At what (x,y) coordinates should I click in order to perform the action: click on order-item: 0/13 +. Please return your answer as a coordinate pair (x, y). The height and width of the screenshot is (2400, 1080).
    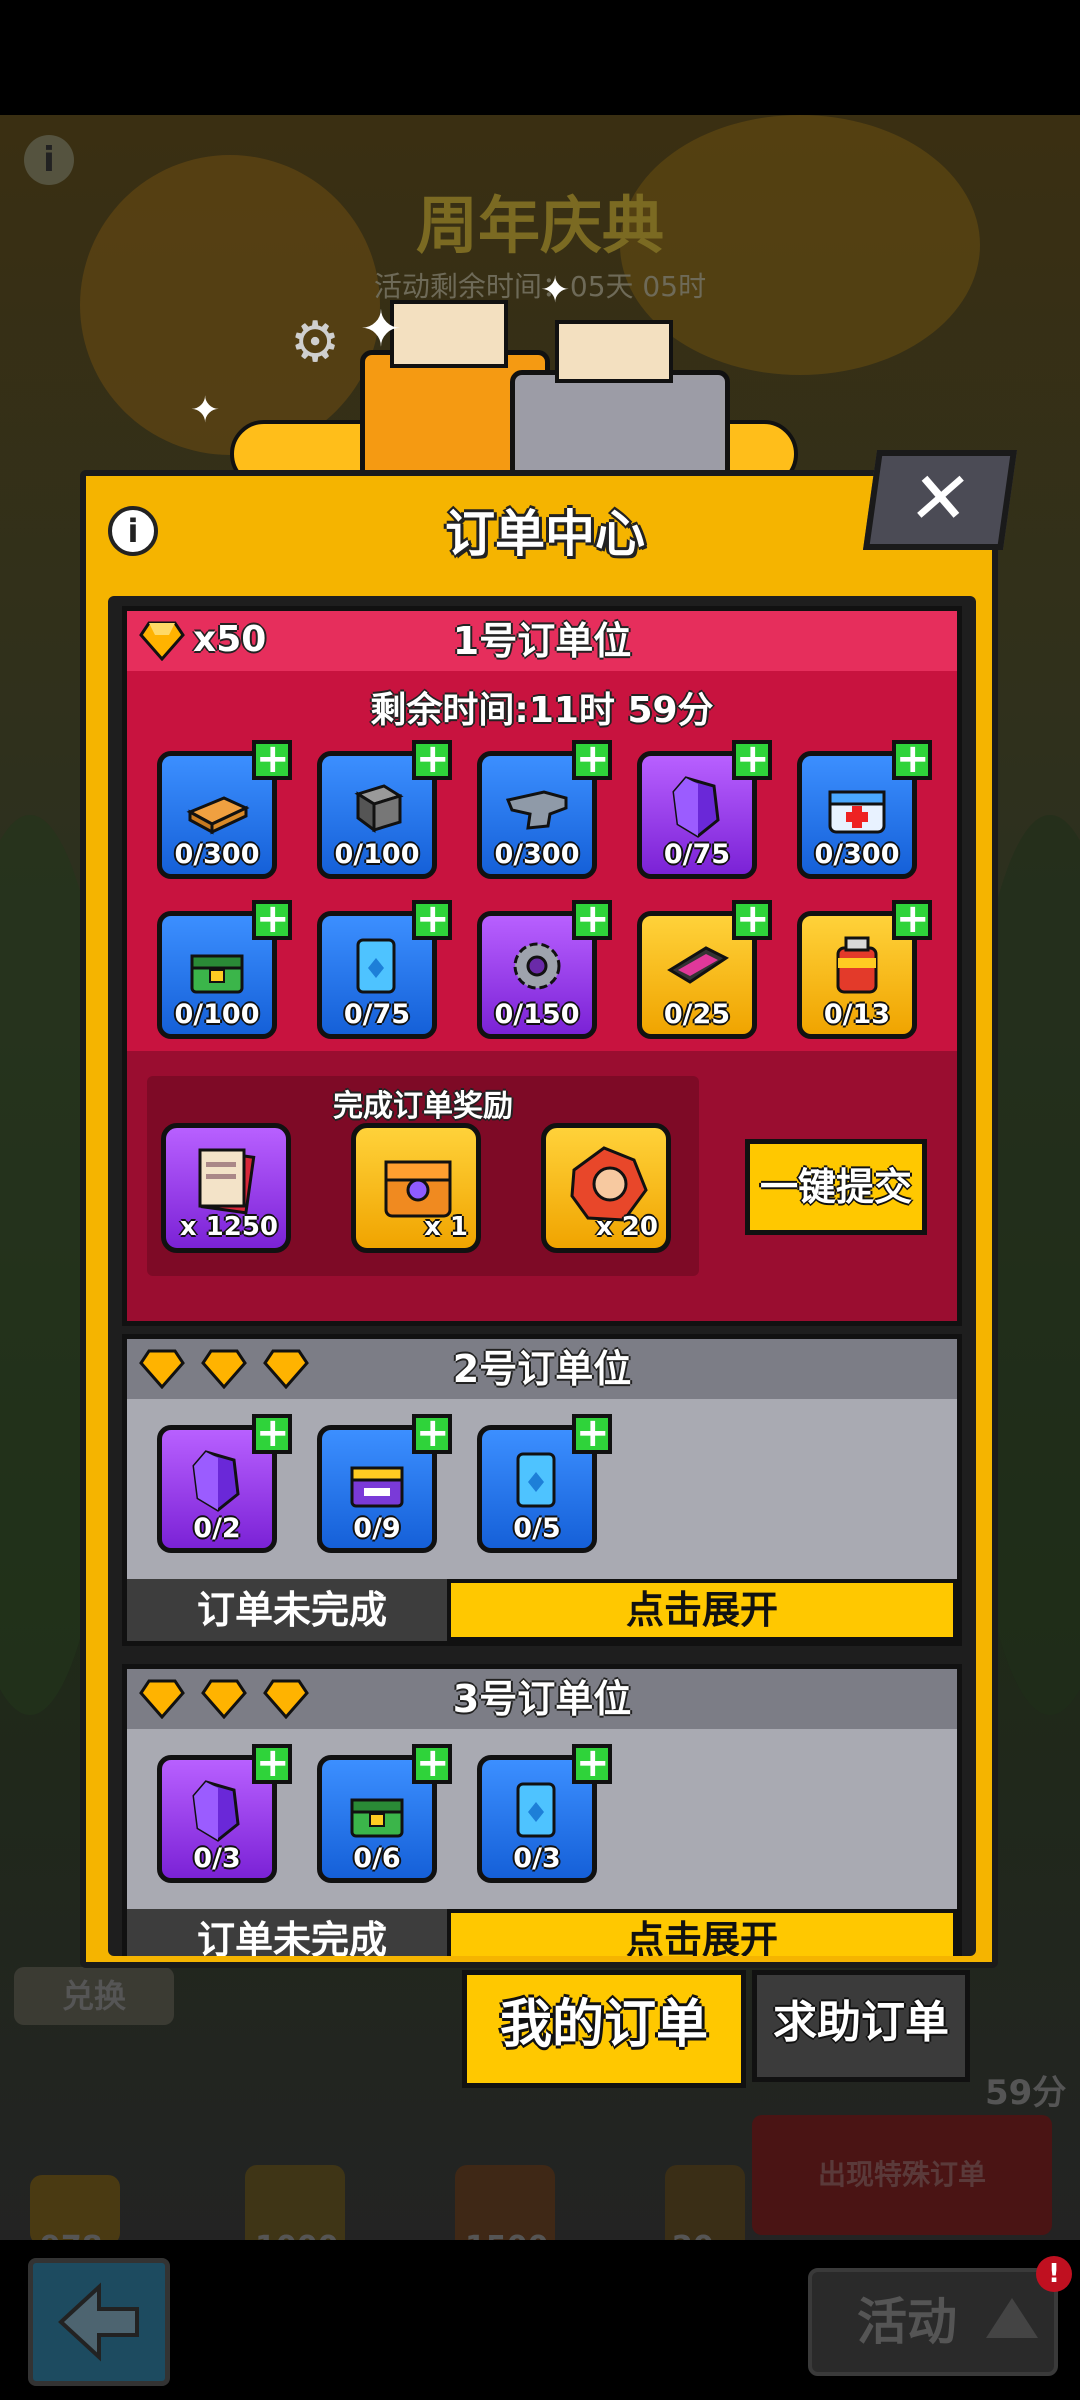
    Looking at the image, I should click on (864, 969).